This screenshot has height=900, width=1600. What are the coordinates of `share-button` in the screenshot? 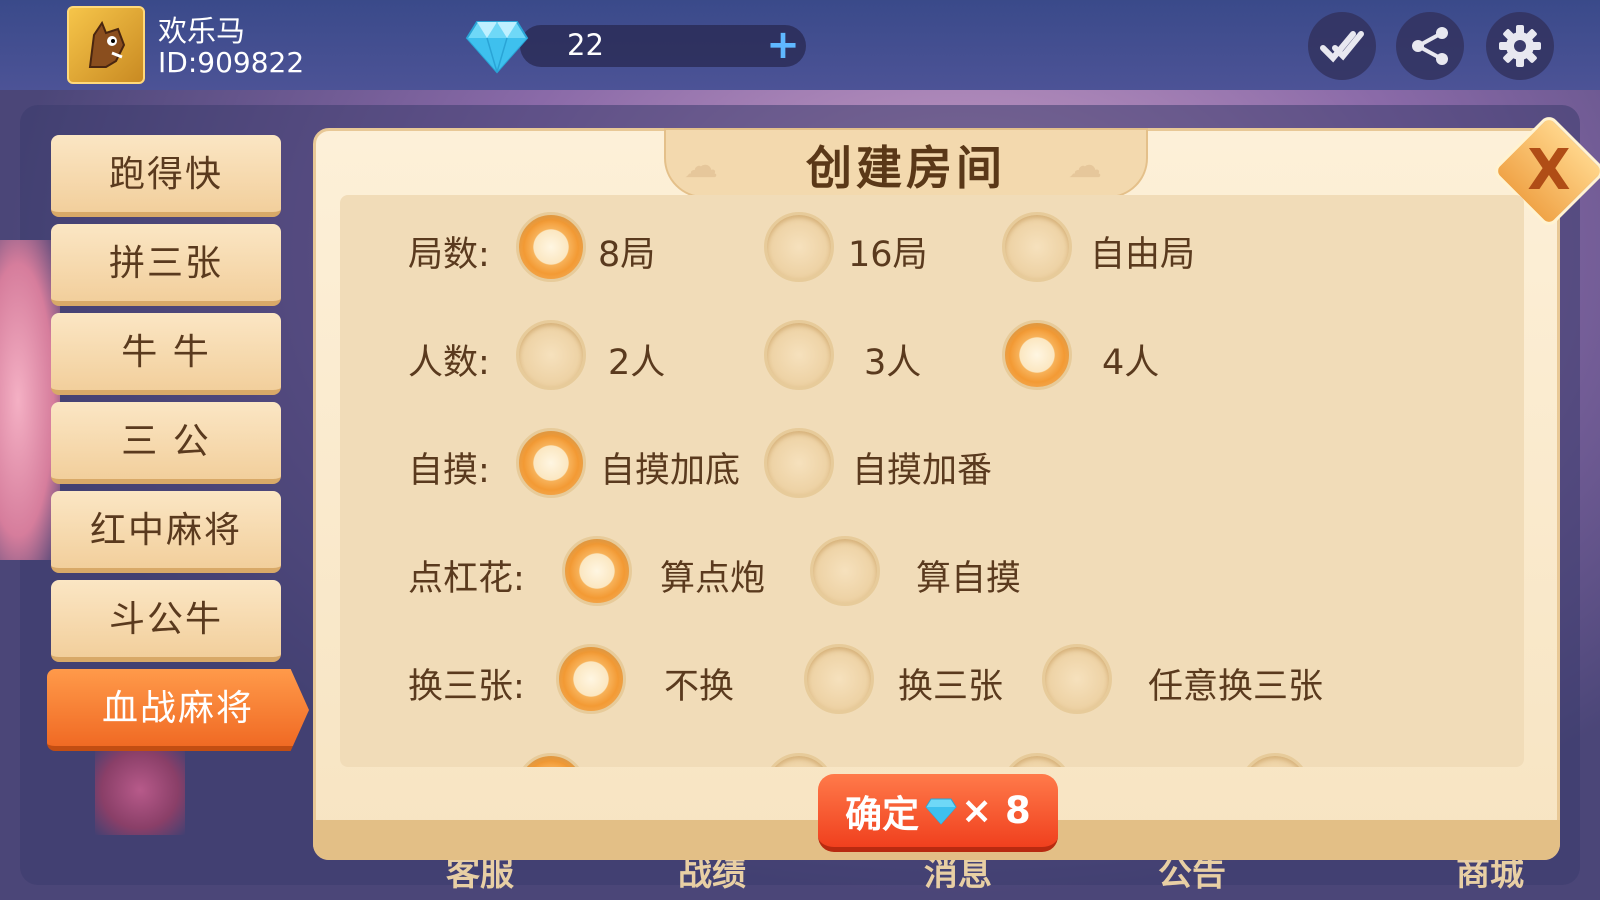 It's located at (1430, 46).